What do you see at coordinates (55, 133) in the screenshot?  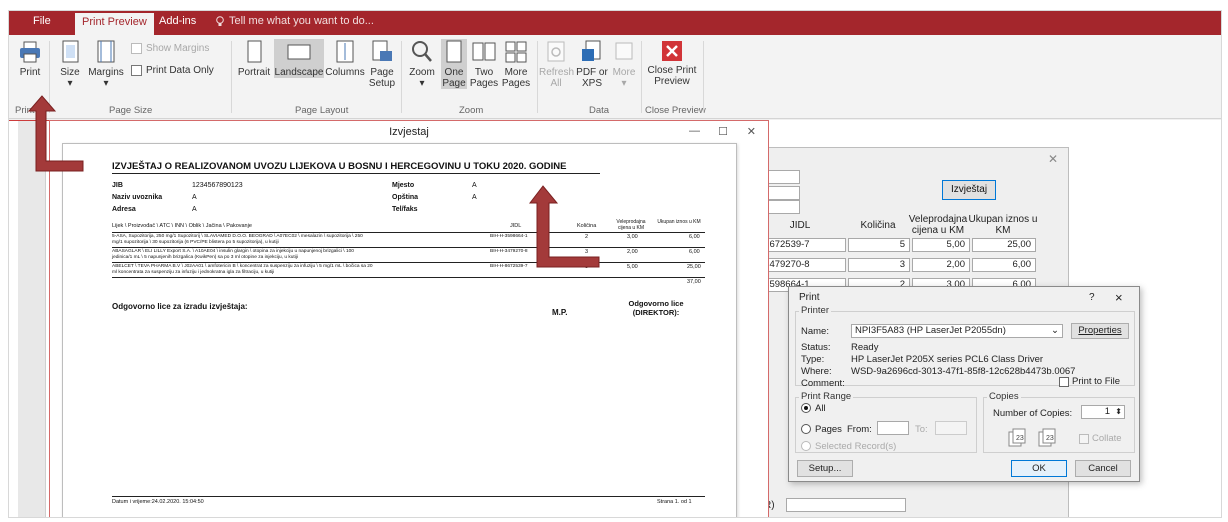 I see `arrow-to-print-button` at bounding box center [55, 133].